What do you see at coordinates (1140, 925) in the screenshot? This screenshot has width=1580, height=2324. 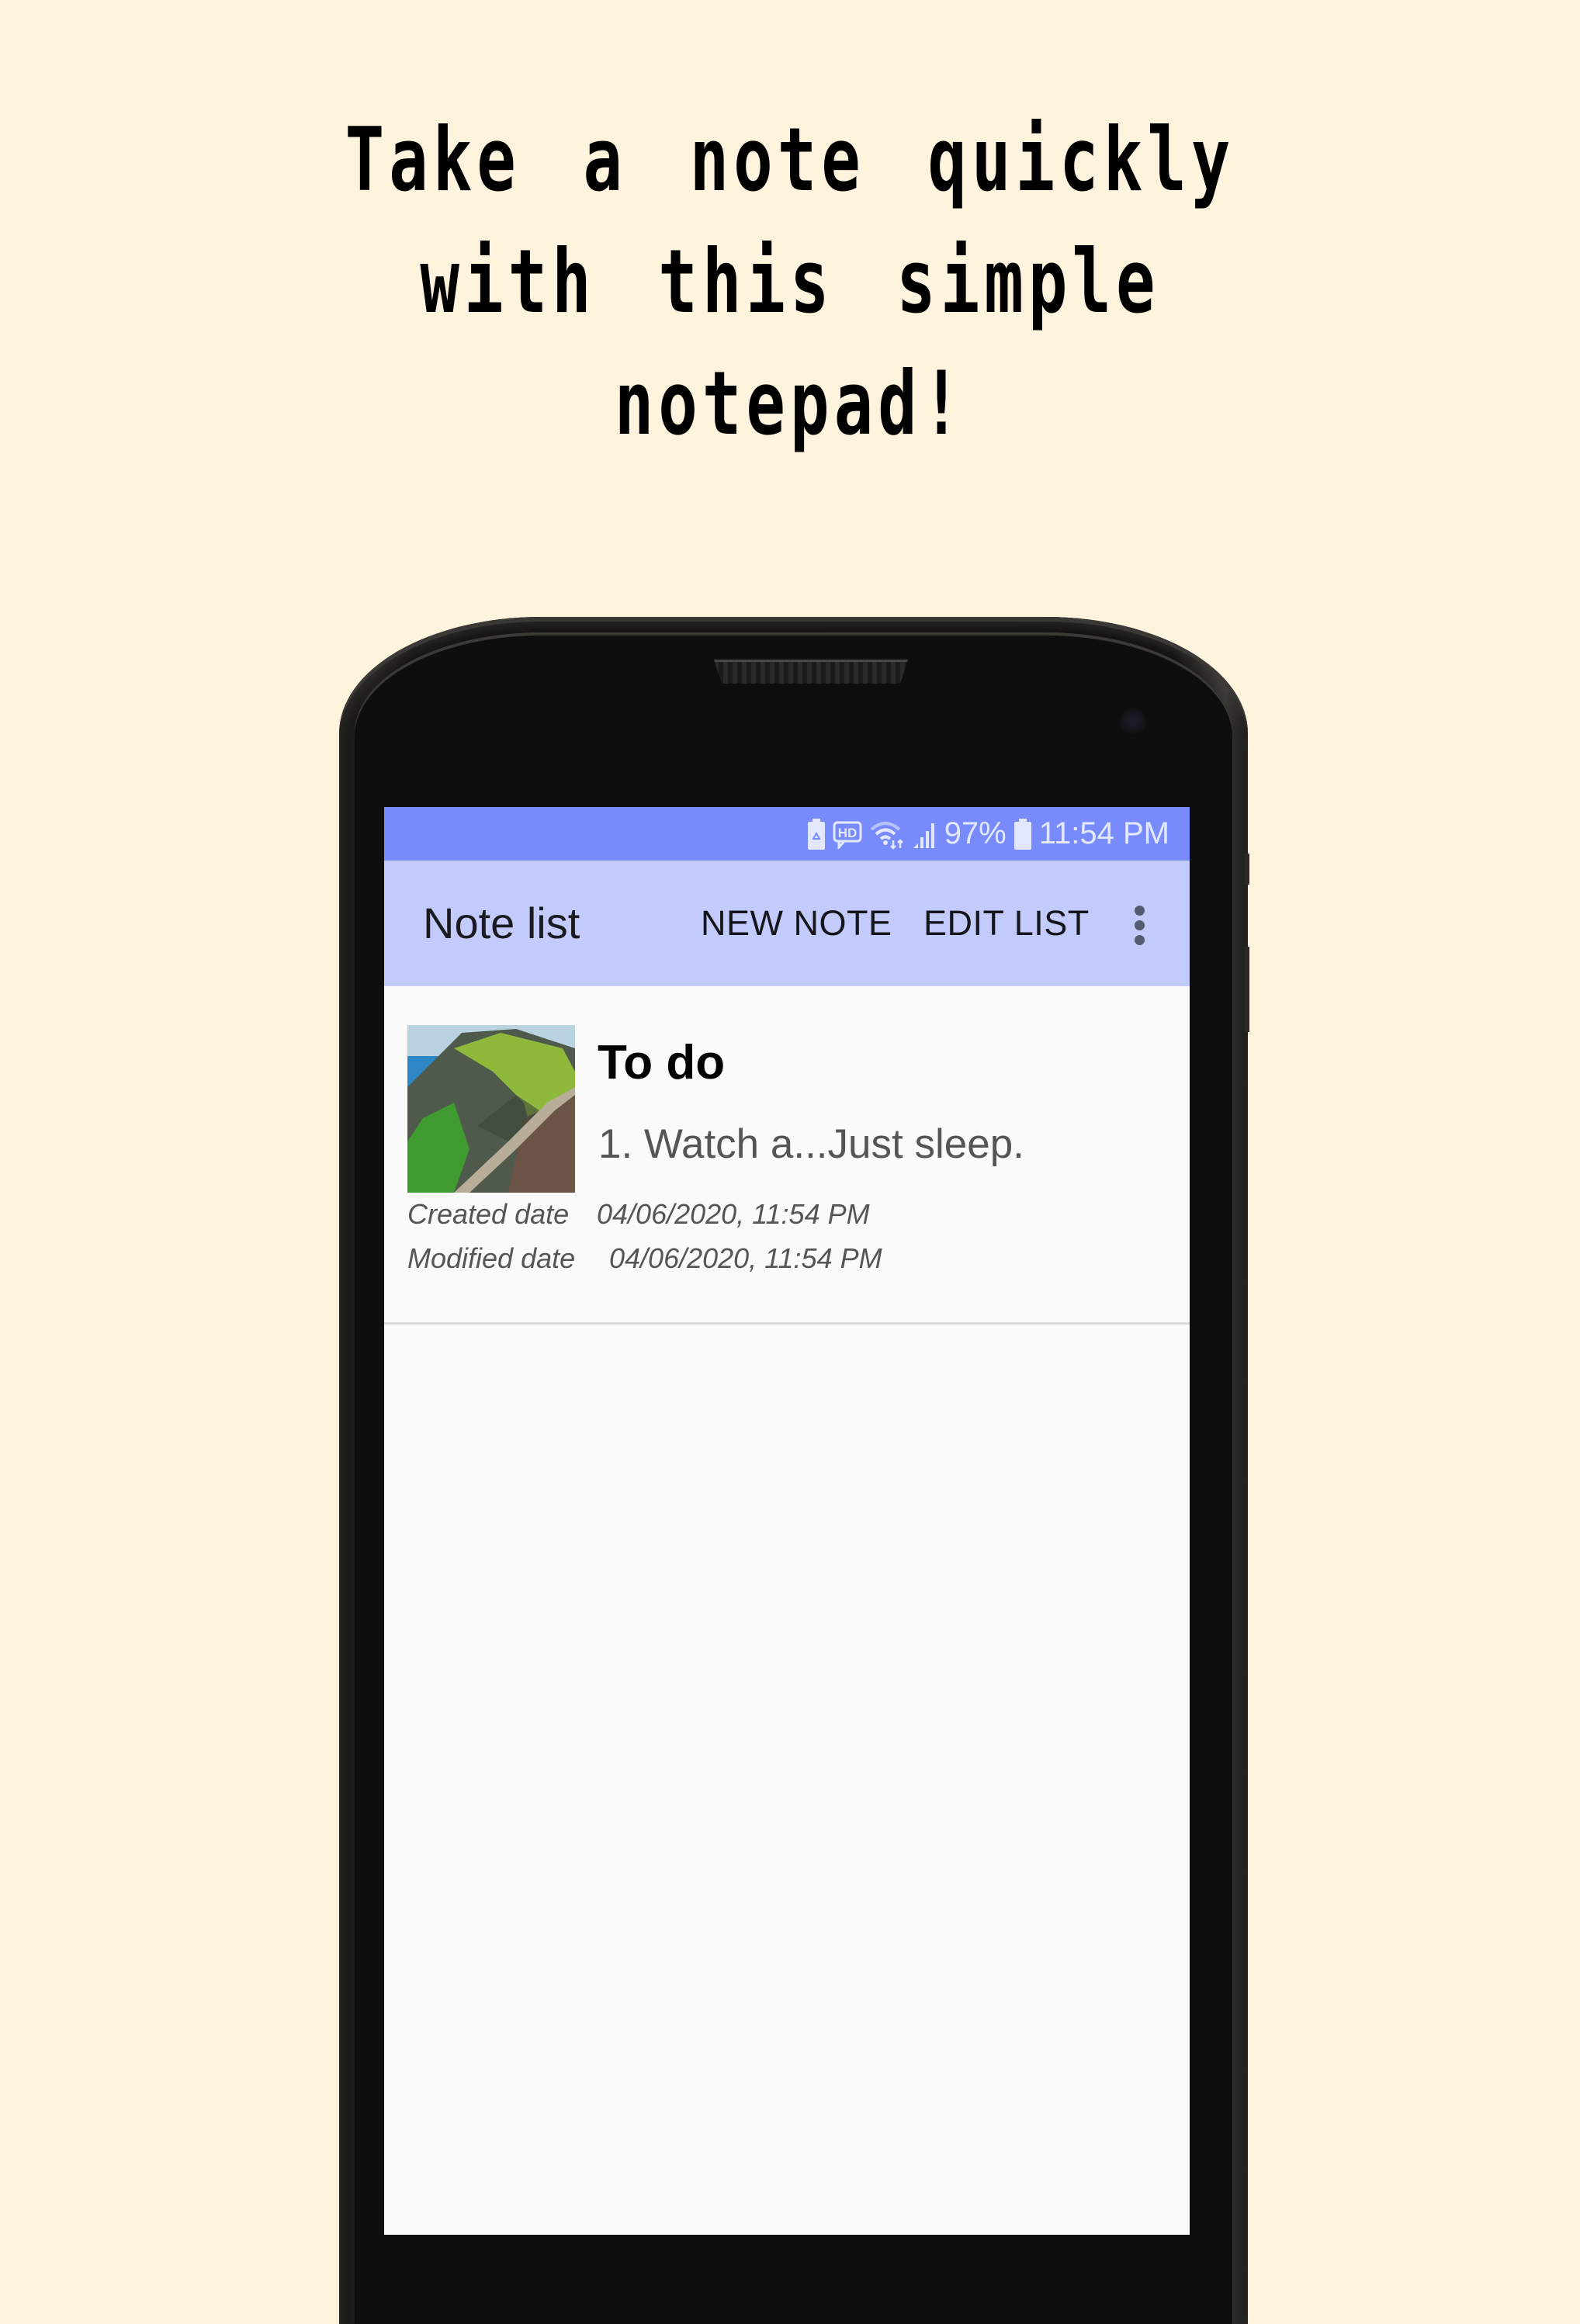 I see `more-vertical-icon` at bounding box center [1140, 925].